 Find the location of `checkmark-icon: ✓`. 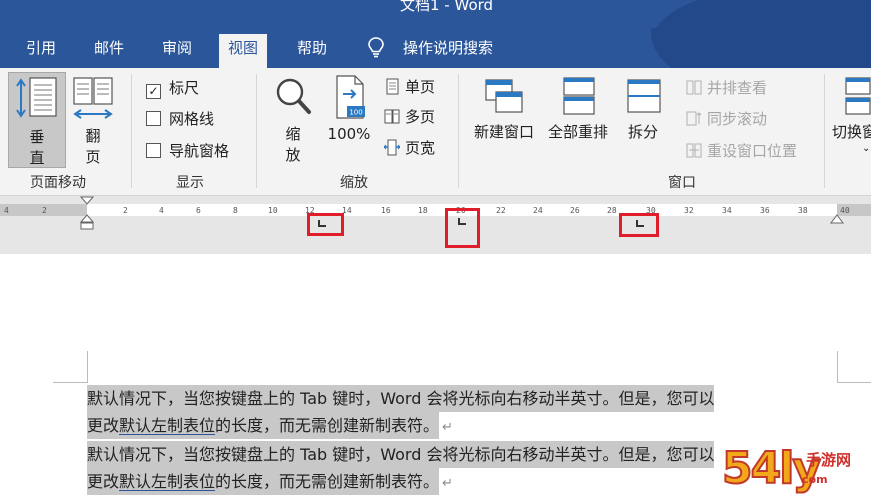

checkmark-icon: ✓ is located at coordinates (153, 91).